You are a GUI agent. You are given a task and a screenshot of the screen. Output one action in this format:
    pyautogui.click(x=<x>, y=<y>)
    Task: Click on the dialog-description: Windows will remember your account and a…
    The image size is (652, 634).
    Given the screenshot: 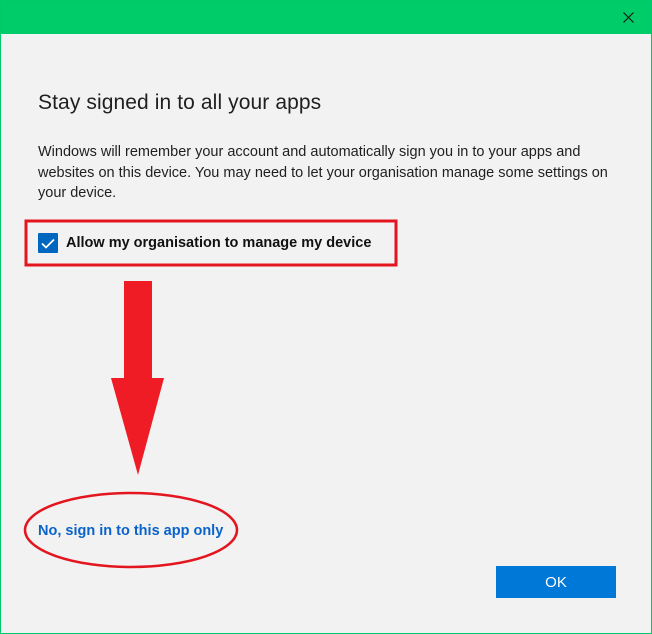 What is the action you would take?
    pyautogui.click(x=323, y=172)
    